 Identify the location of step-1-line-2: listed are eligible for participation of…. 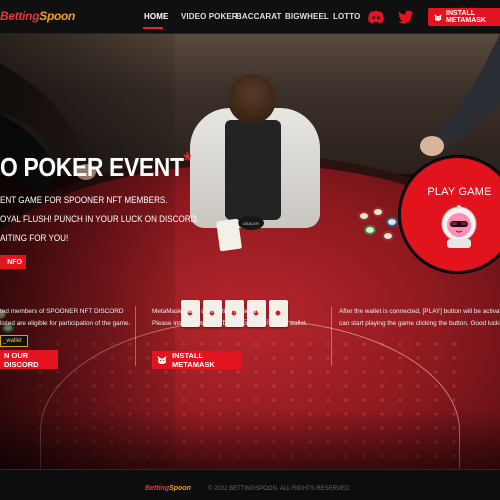
(65, 323).